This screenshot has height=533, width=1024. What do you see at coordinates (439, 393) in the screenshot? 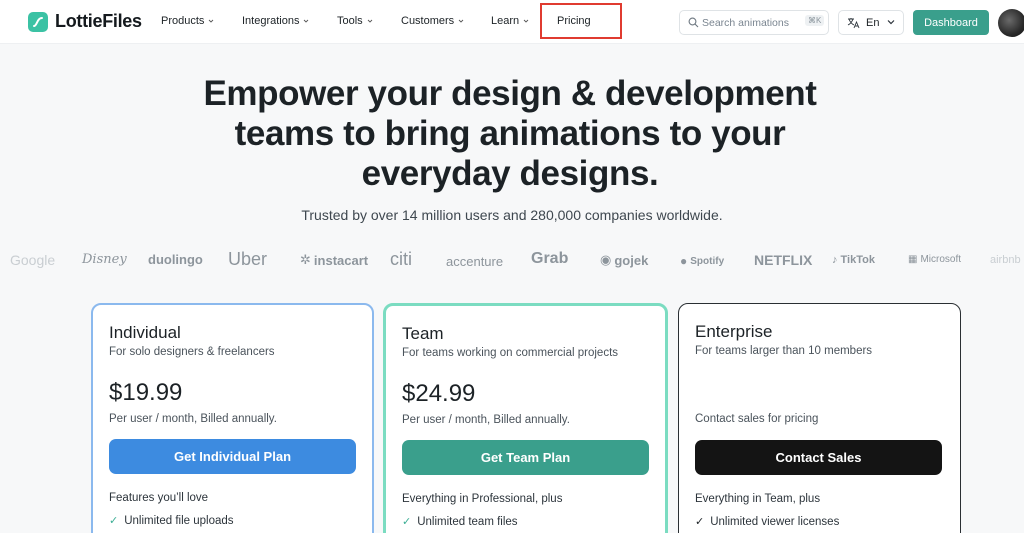
I see `plan-price: $24.99` at bounding box center [439, 393].